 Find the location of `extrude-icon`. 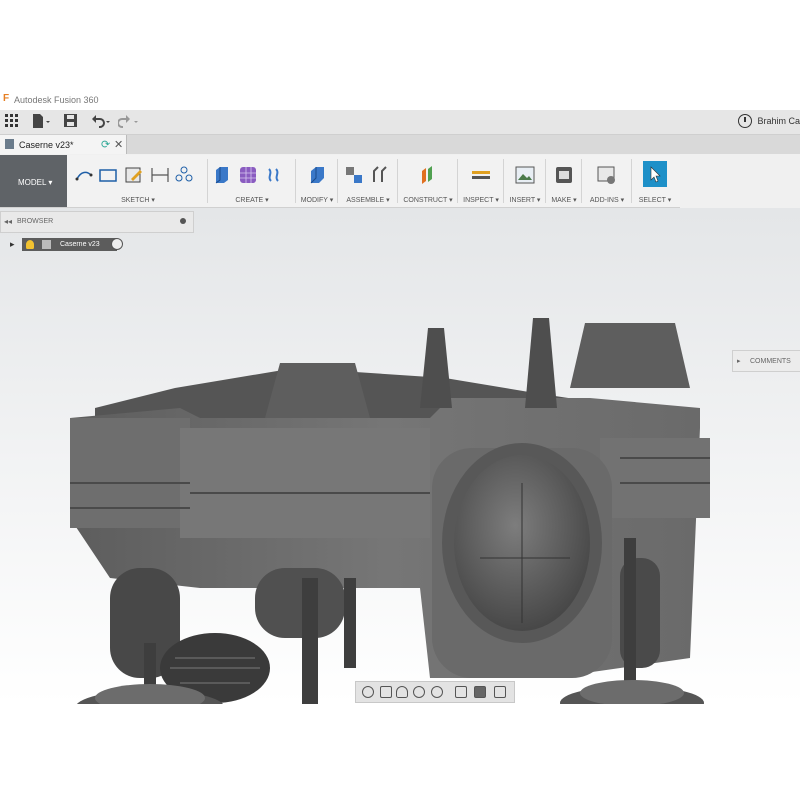

extrude-icon is located at coordinates (222, 175).